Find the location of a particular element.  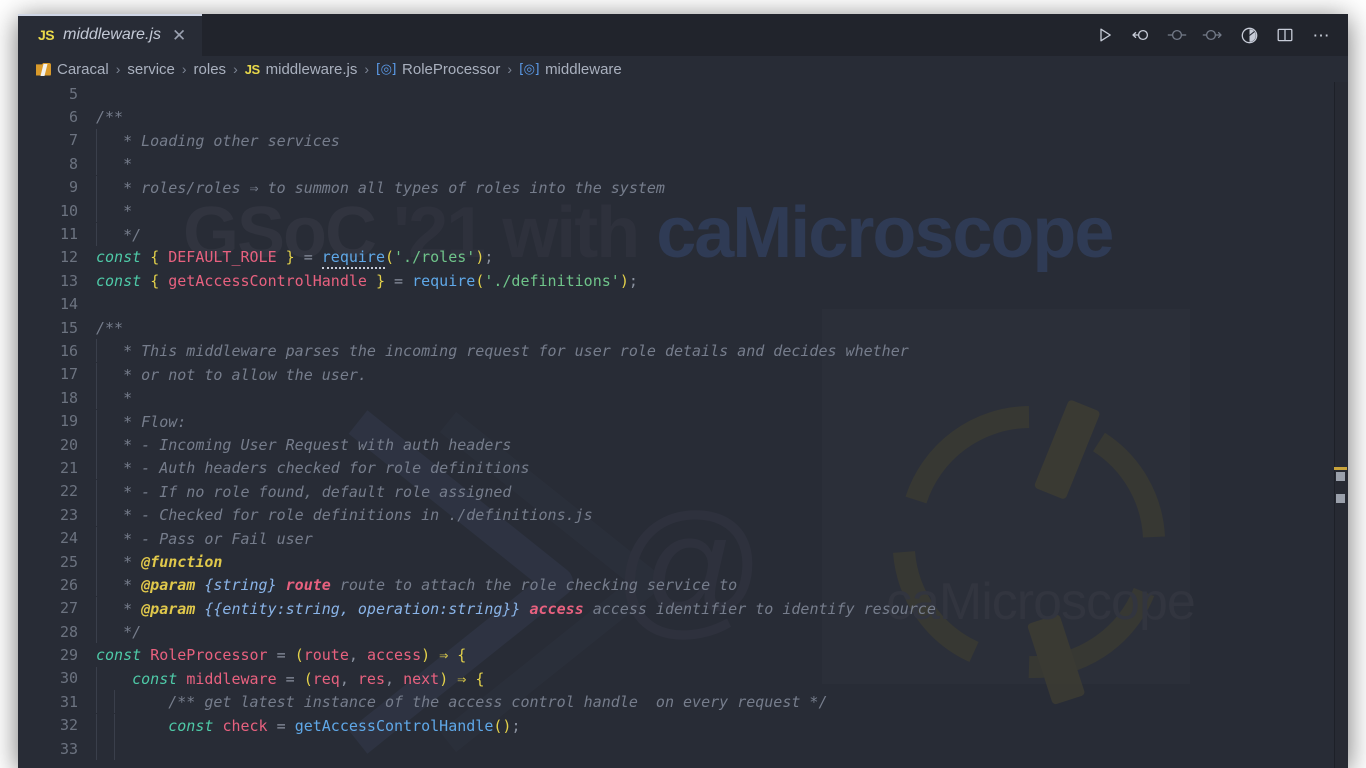

tab-bar: JS middleware.js ✕ ⋯ is located at coordinates (683, 35).